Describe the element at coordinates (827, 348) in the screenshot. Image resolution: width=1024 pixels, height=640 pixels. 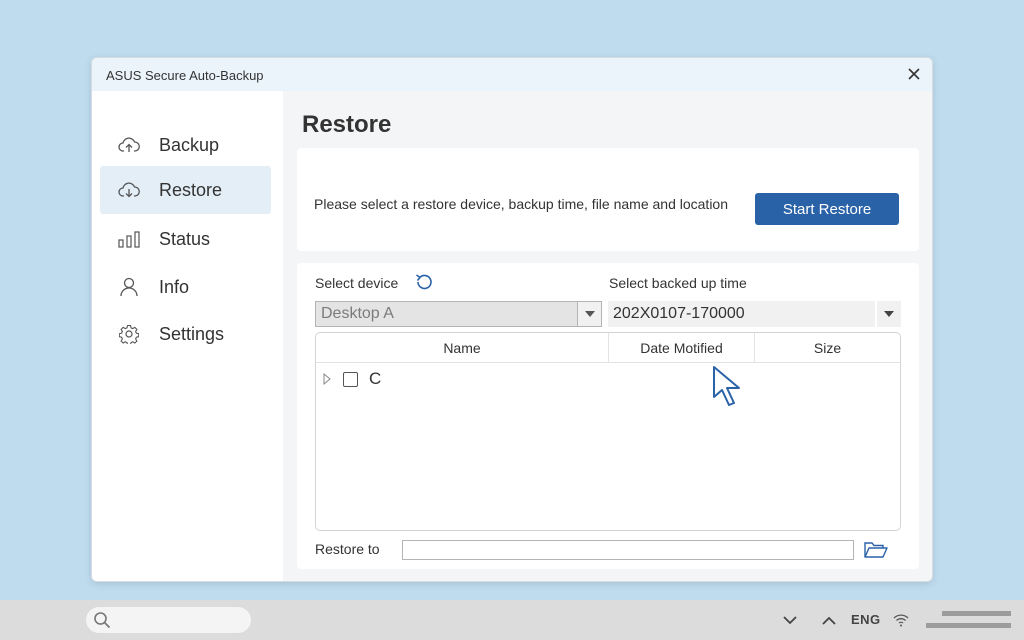
I see `column-header-size: Size` at that location.